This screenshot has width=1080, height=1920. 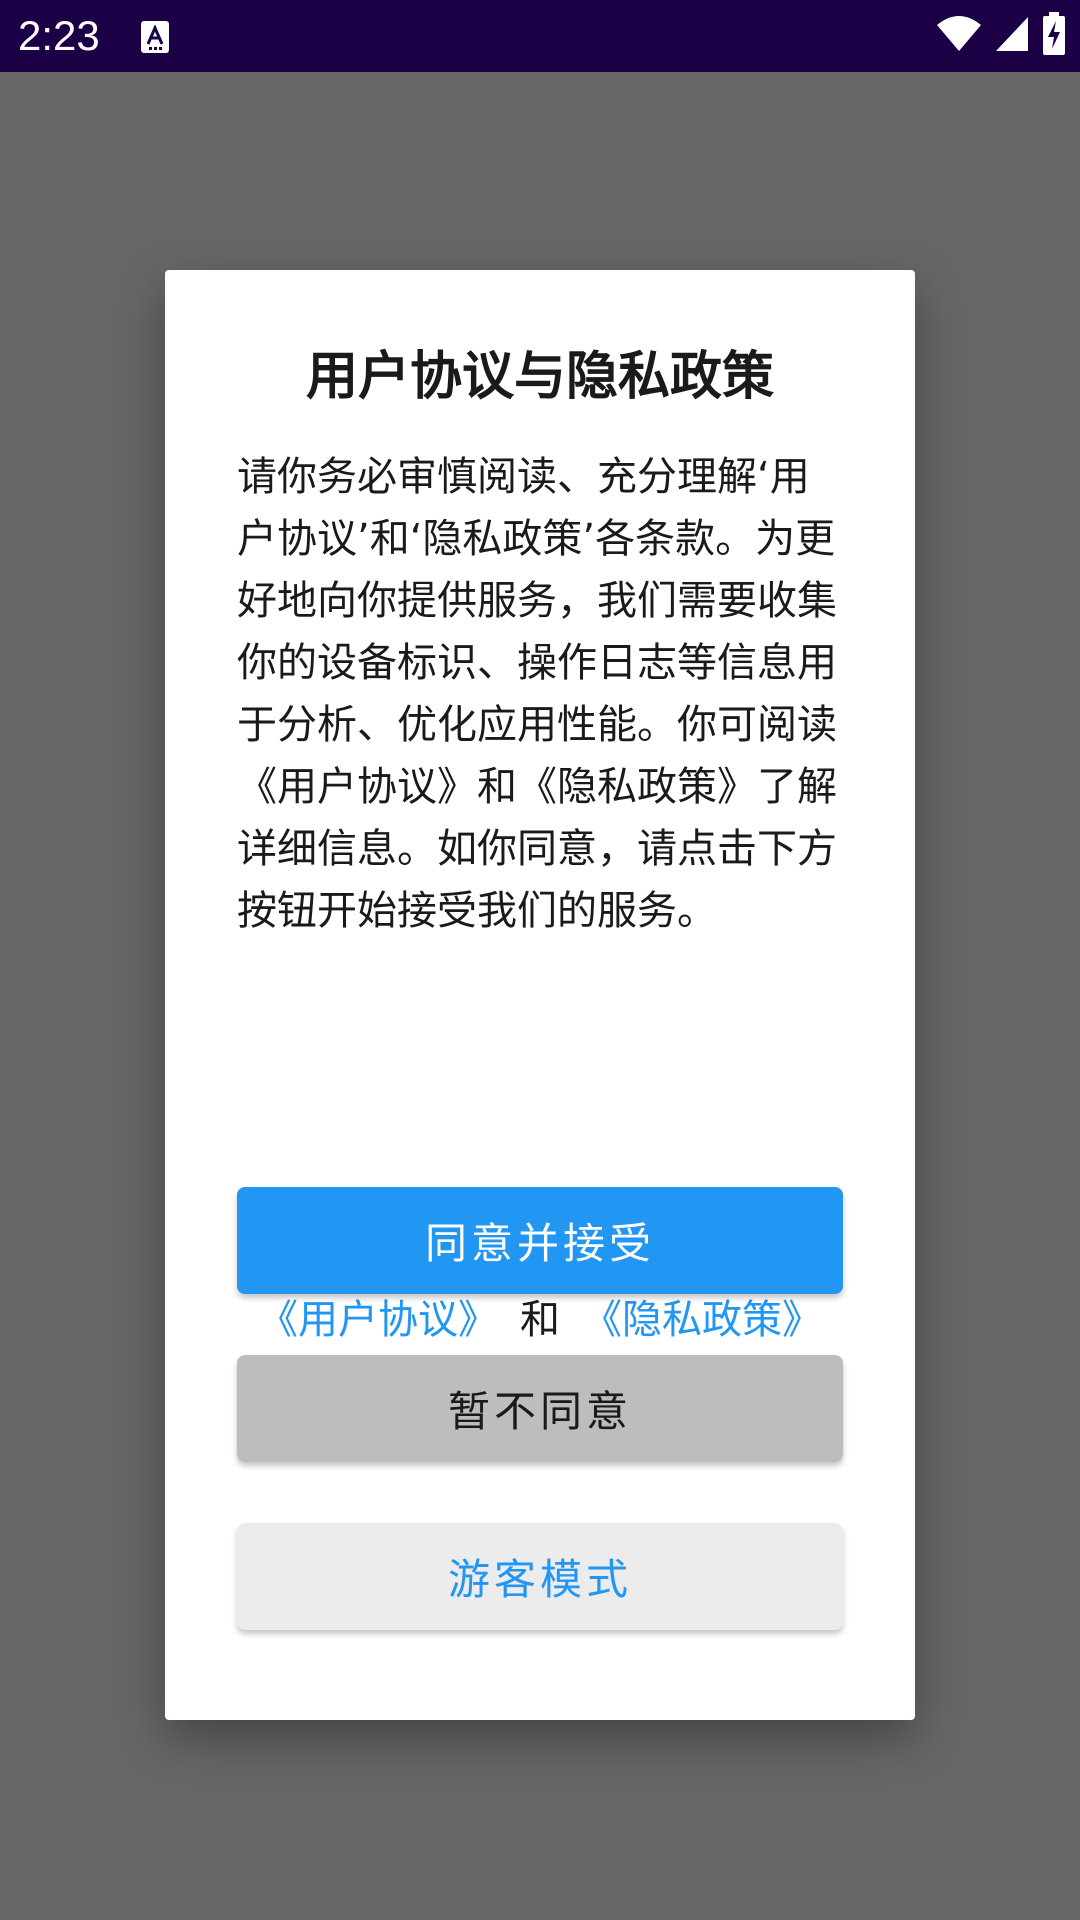 I want to click on policy-links-row: 《用户协议》和《隐私政策》, so click(x=540, y=1320).